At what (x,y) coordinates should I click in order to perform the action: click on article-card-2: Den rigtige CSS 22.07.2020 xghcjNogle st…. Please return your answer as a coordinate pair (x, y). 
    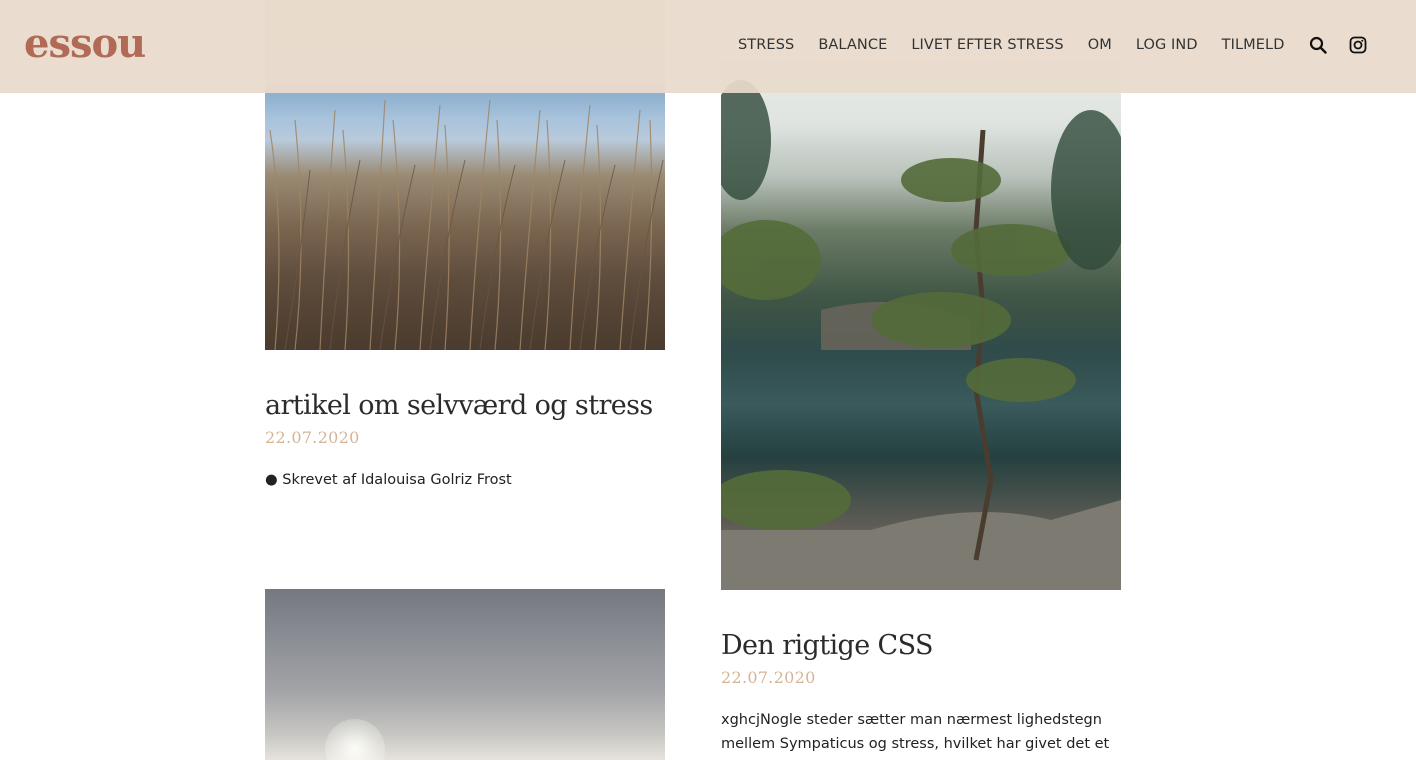
    Looking at the image, I should click on (921, 691).